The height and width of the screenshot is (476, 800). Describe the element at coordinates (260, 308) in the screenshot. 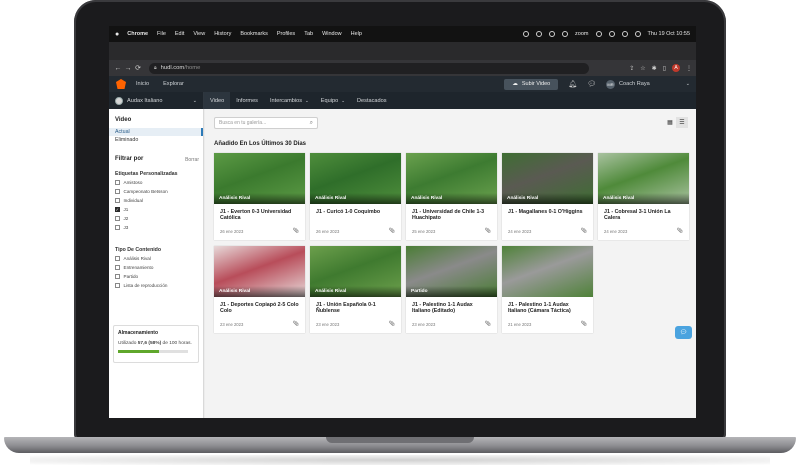

I see `video-title: J1 - Deportes Copiapó 2-5 Colo Colo` at that location.